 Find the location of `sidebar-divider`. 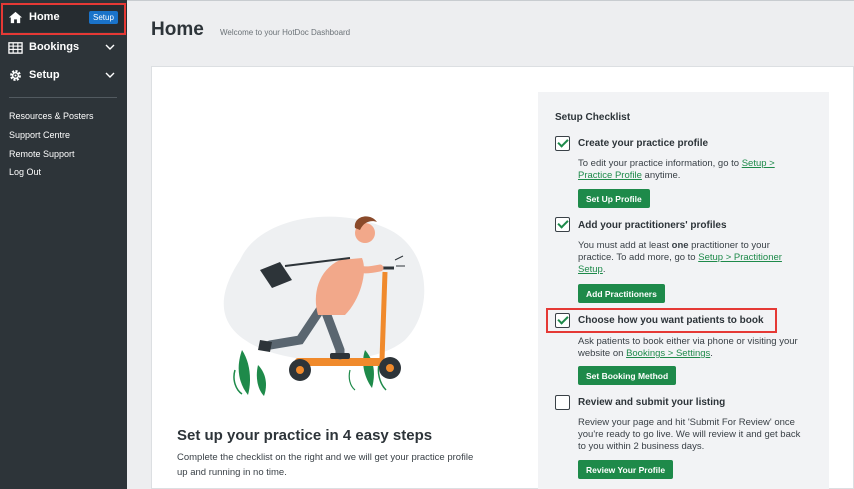

sidebar-divider is located at coordinates (63, 97).